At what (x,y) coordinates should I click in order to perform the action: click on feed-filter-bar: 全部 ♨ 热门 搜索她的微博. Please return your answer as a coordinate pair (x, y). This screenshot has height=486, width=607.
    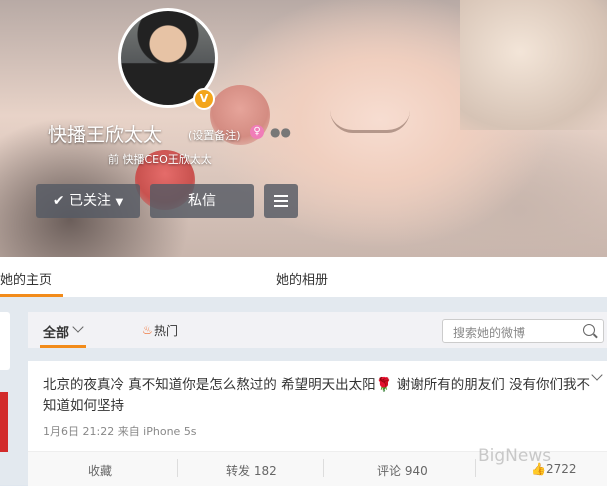
    Looking at the image, I should click on (317, 330).